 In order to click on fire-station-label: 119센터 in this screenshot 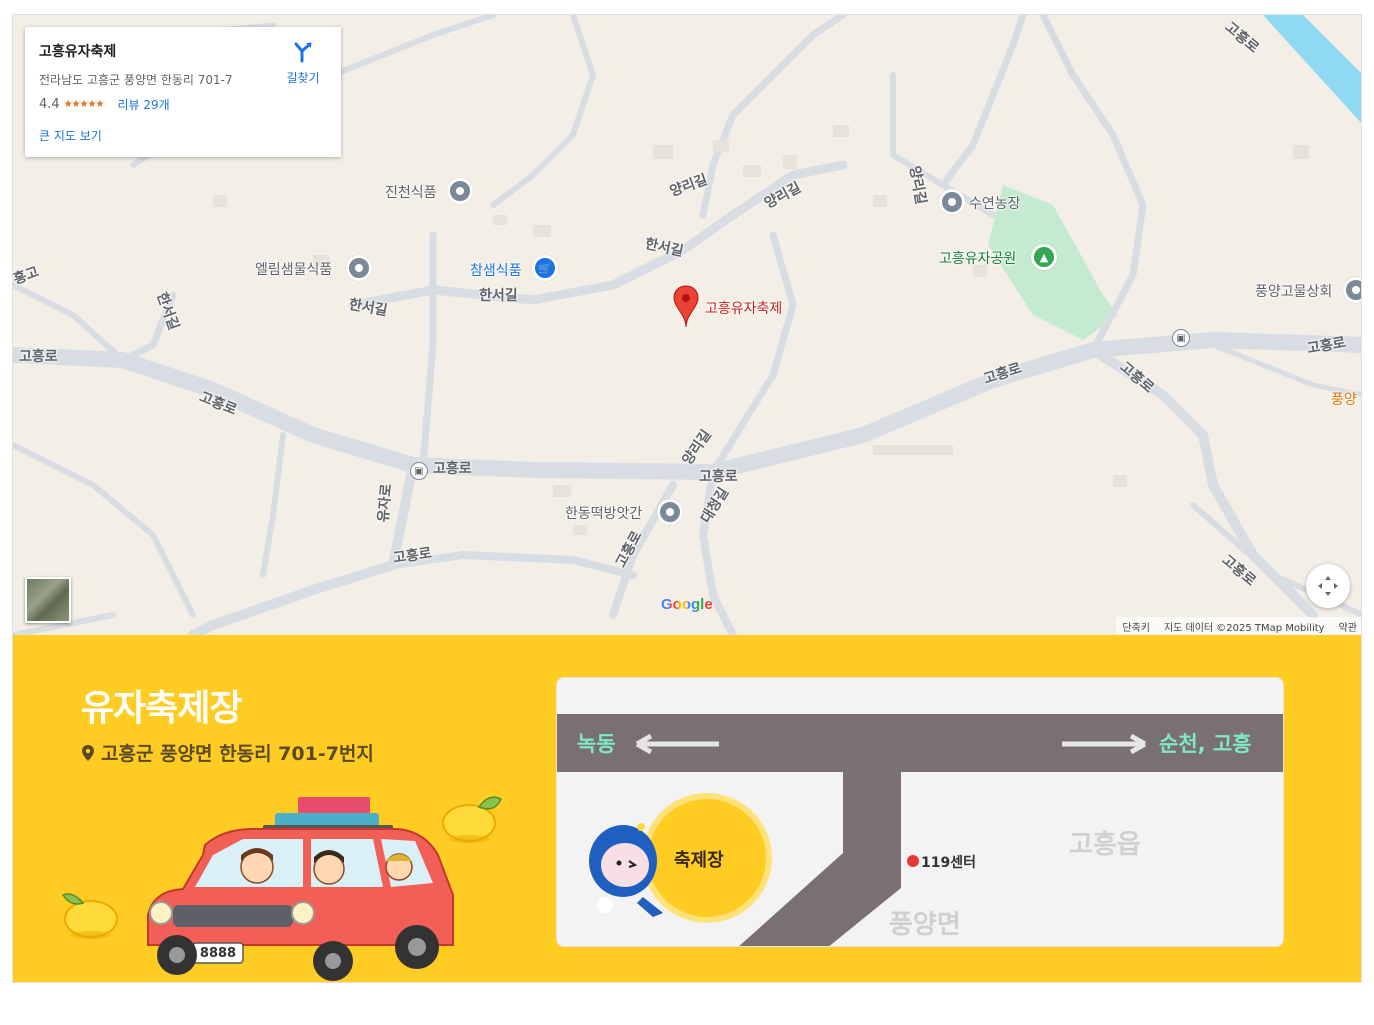, I will do `click(948, 863)`.